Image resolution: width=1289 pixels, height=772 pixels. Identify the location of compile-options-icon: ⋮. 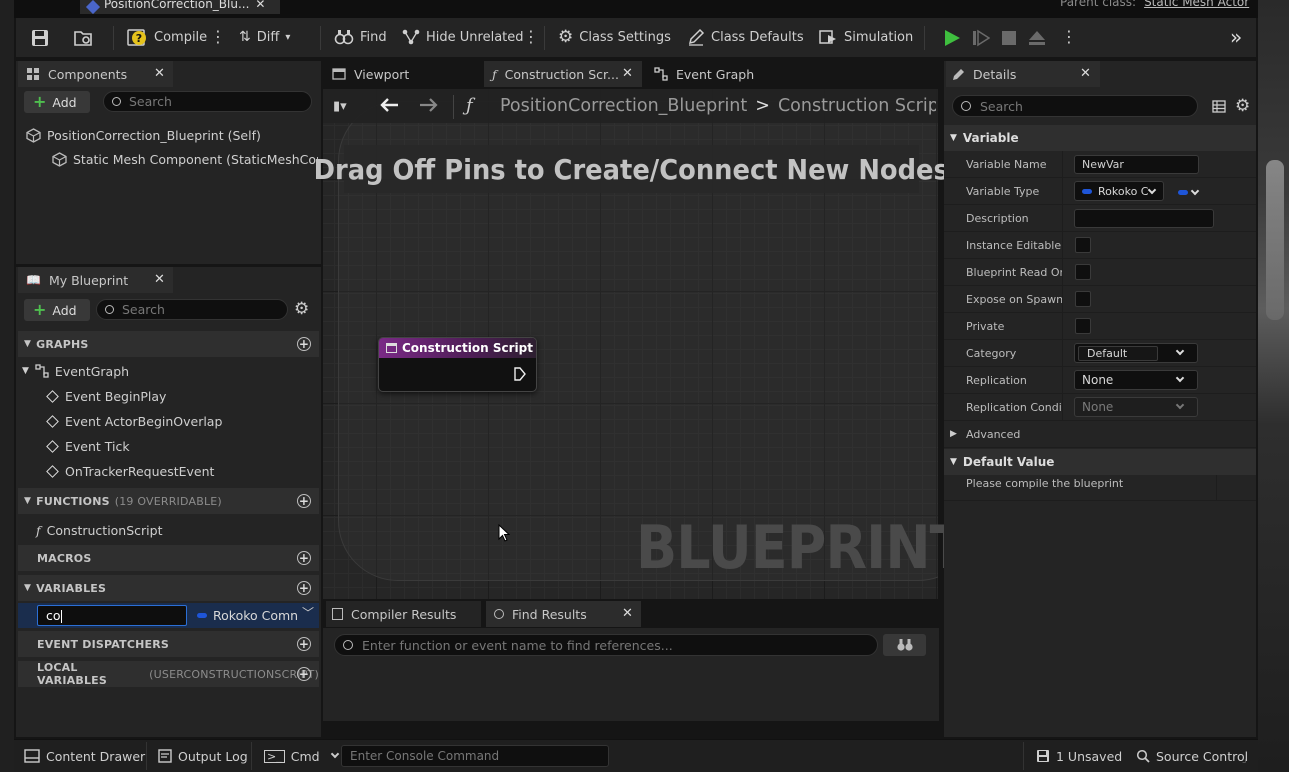
(218, 36).